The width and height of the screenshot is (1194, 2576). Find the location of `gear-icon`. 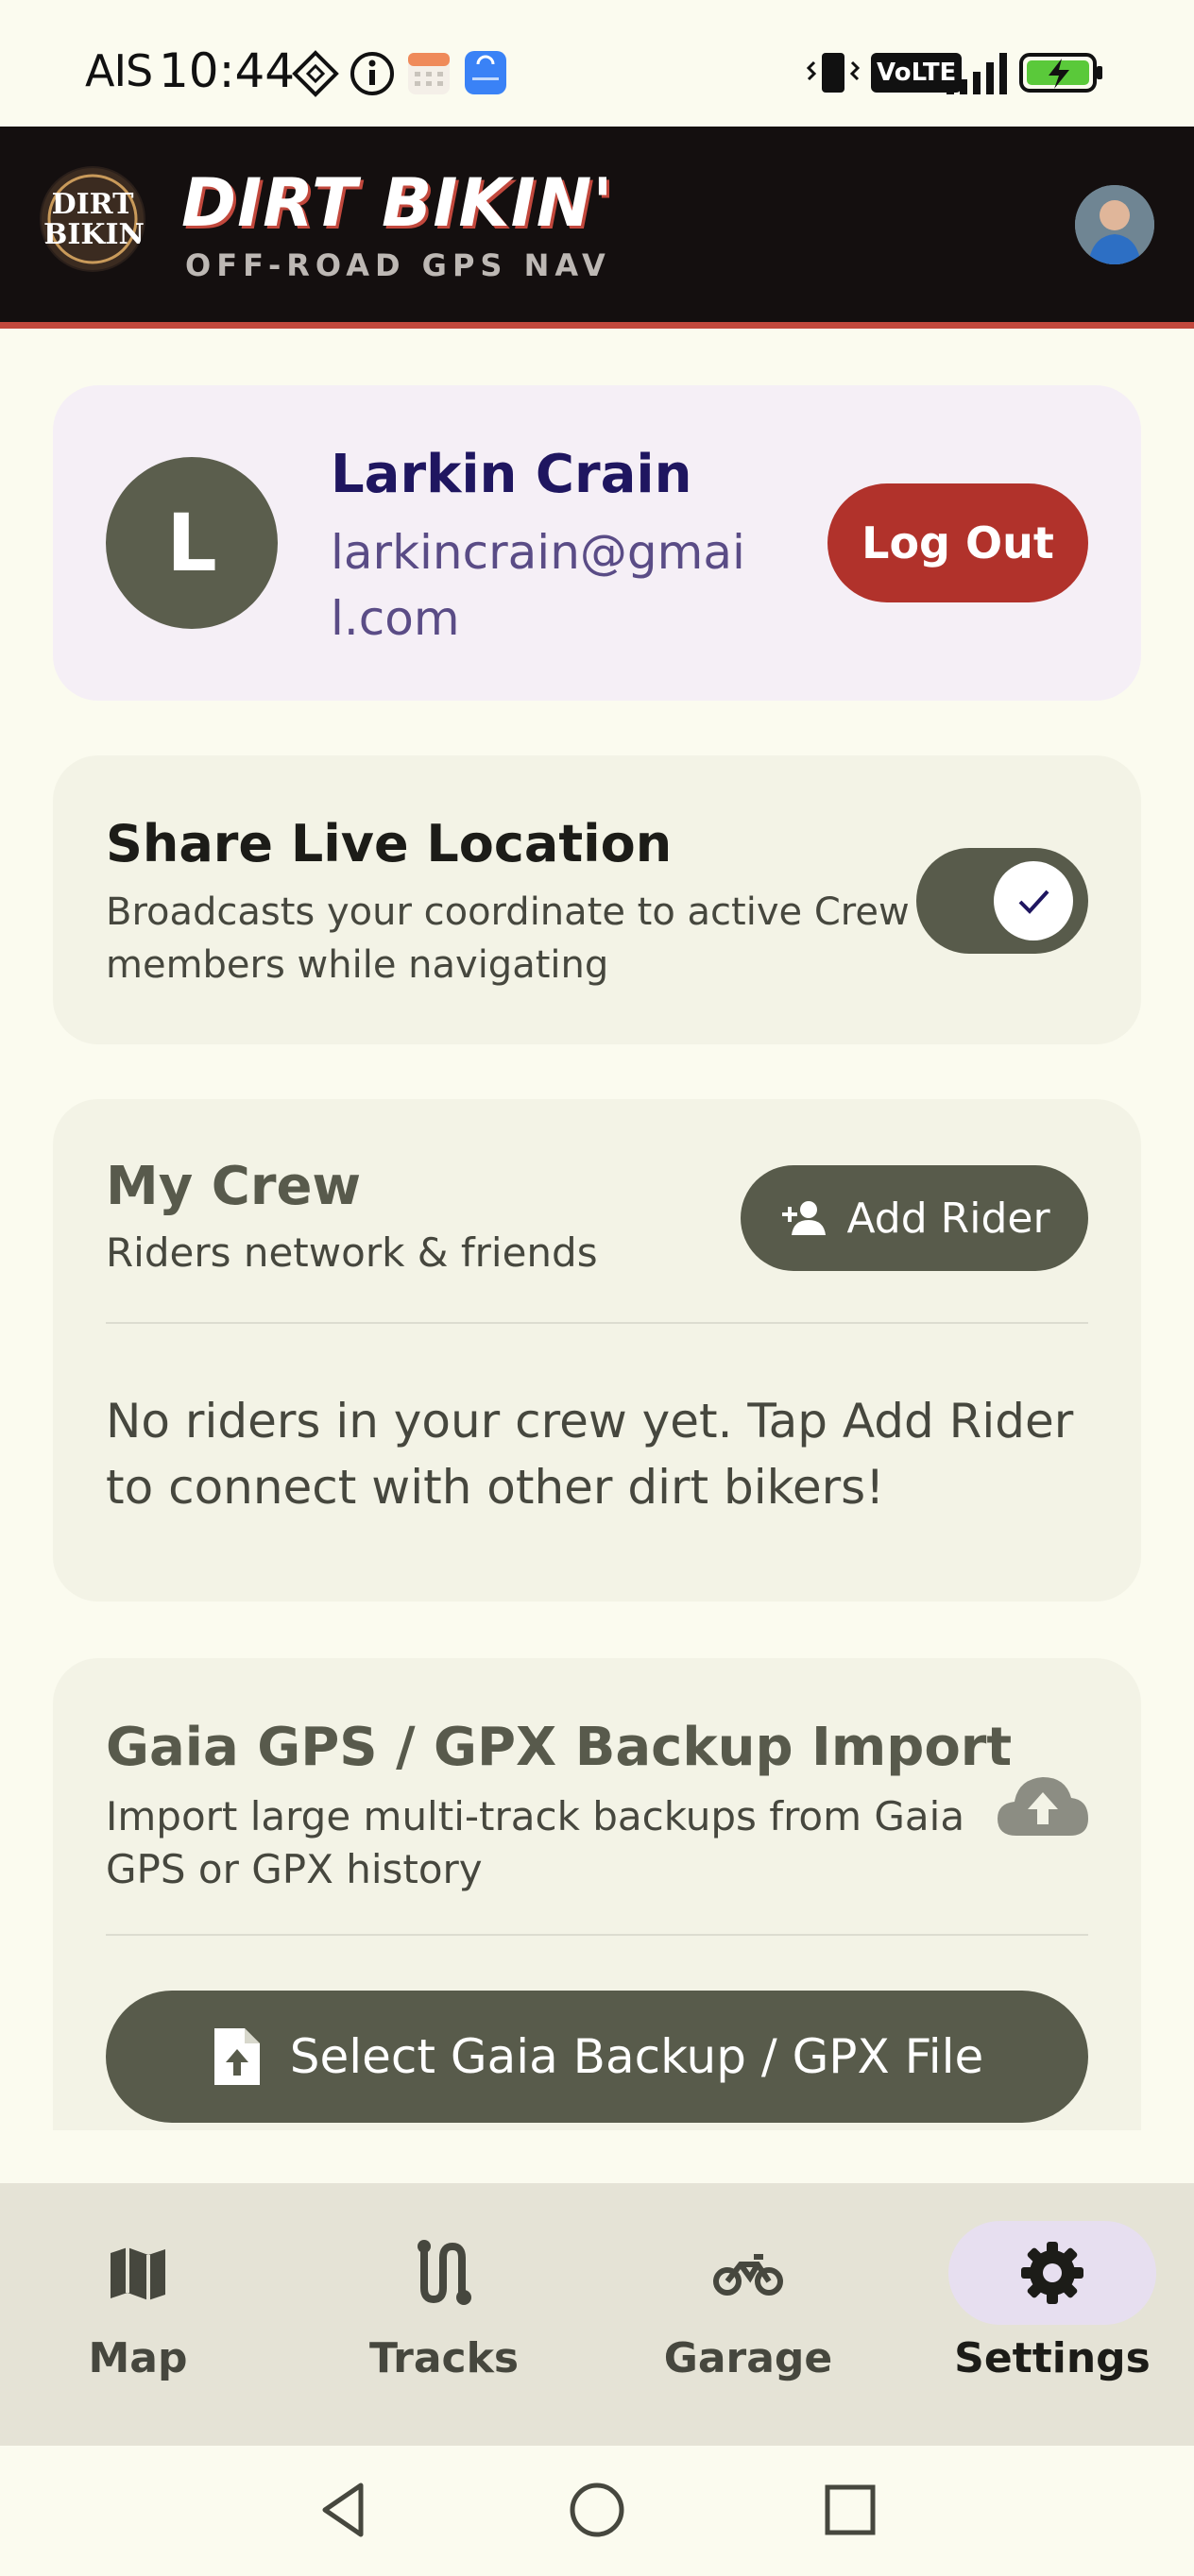

gear-icon is located at coordinates (1052, 2273).